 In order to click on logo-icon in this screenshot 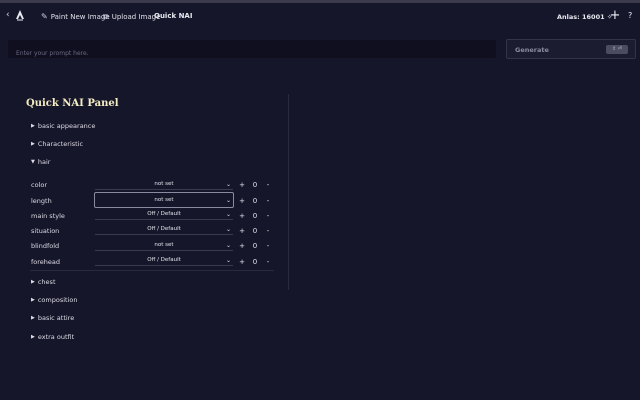, I will do `click(20, 15)`.